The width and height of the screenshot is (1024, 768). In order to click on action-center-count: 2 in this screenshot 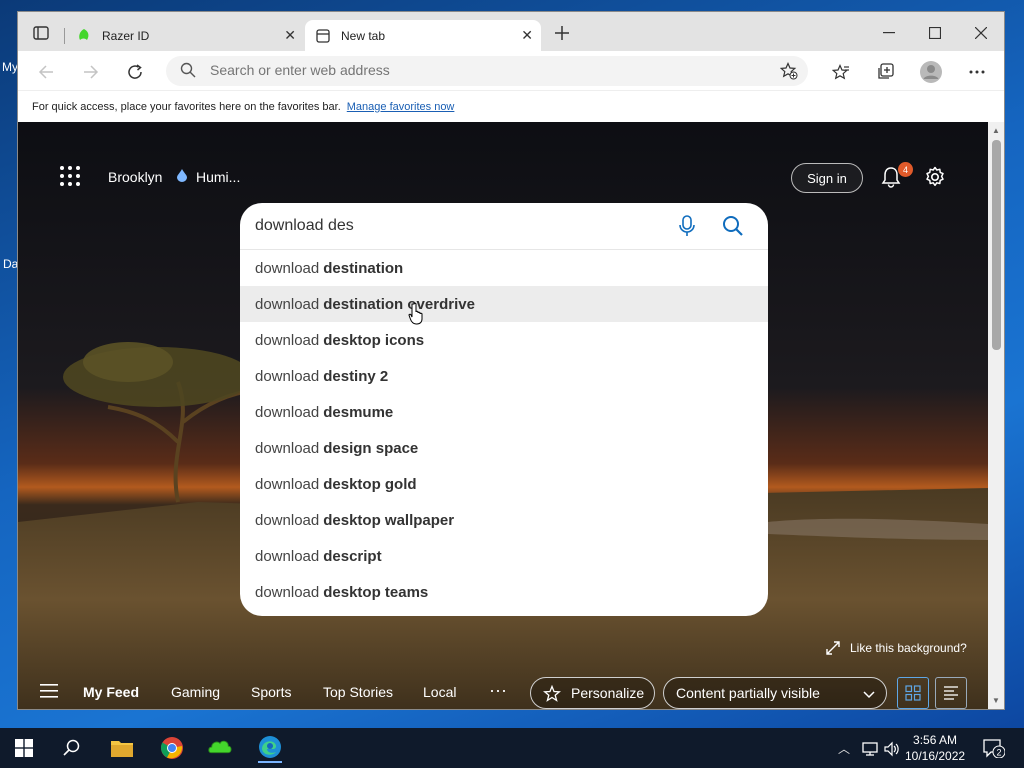, I will do `click(998, 753)`.